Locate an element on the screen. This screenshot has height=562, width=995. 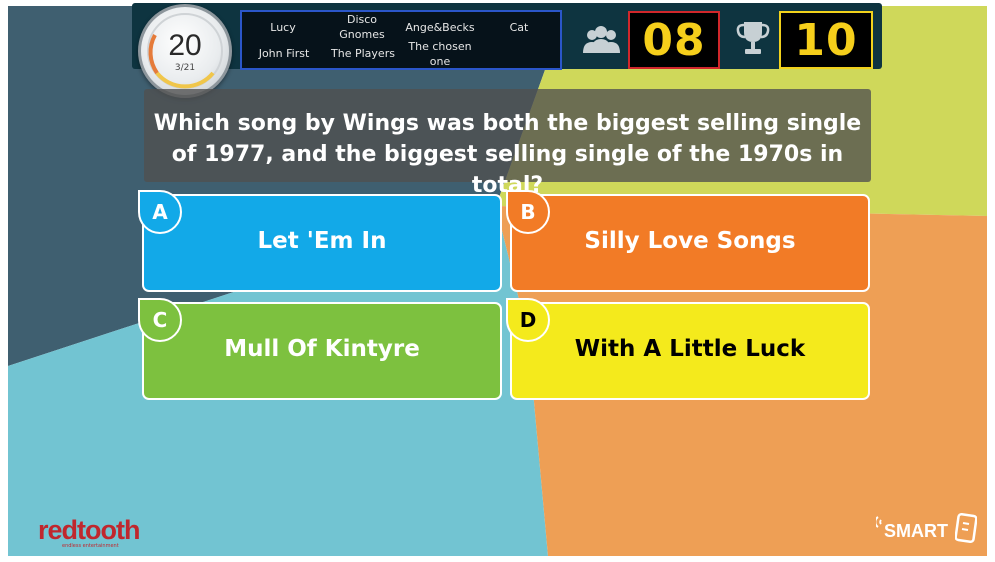
answer-d-button: D With A Little Luck is located at coordinates (688, 349).